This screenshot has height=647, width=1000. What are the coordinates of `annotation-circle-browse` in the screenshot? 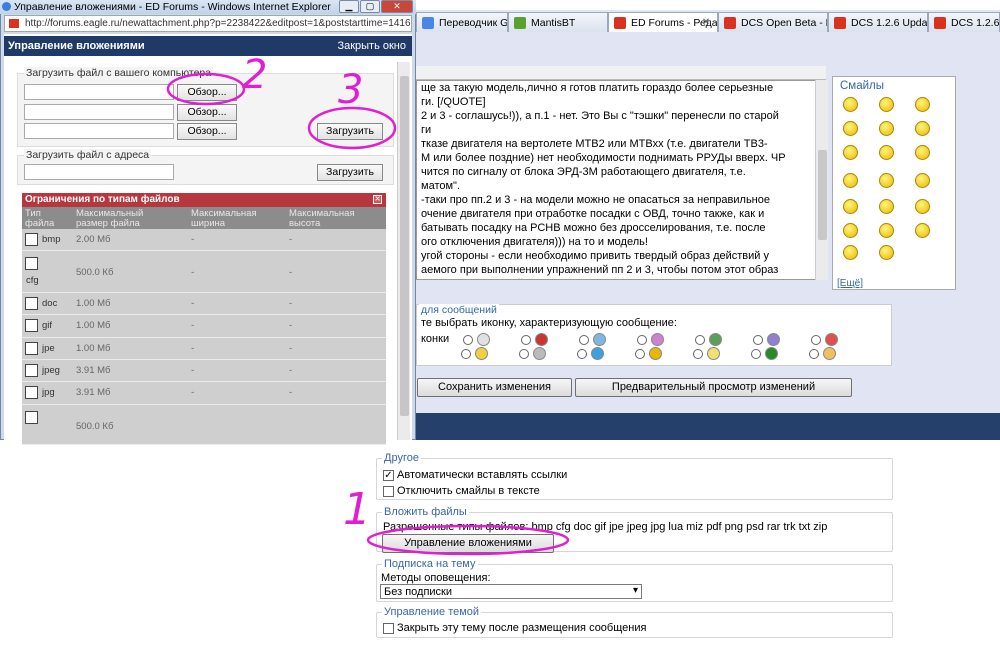 It's located at (206, 89).